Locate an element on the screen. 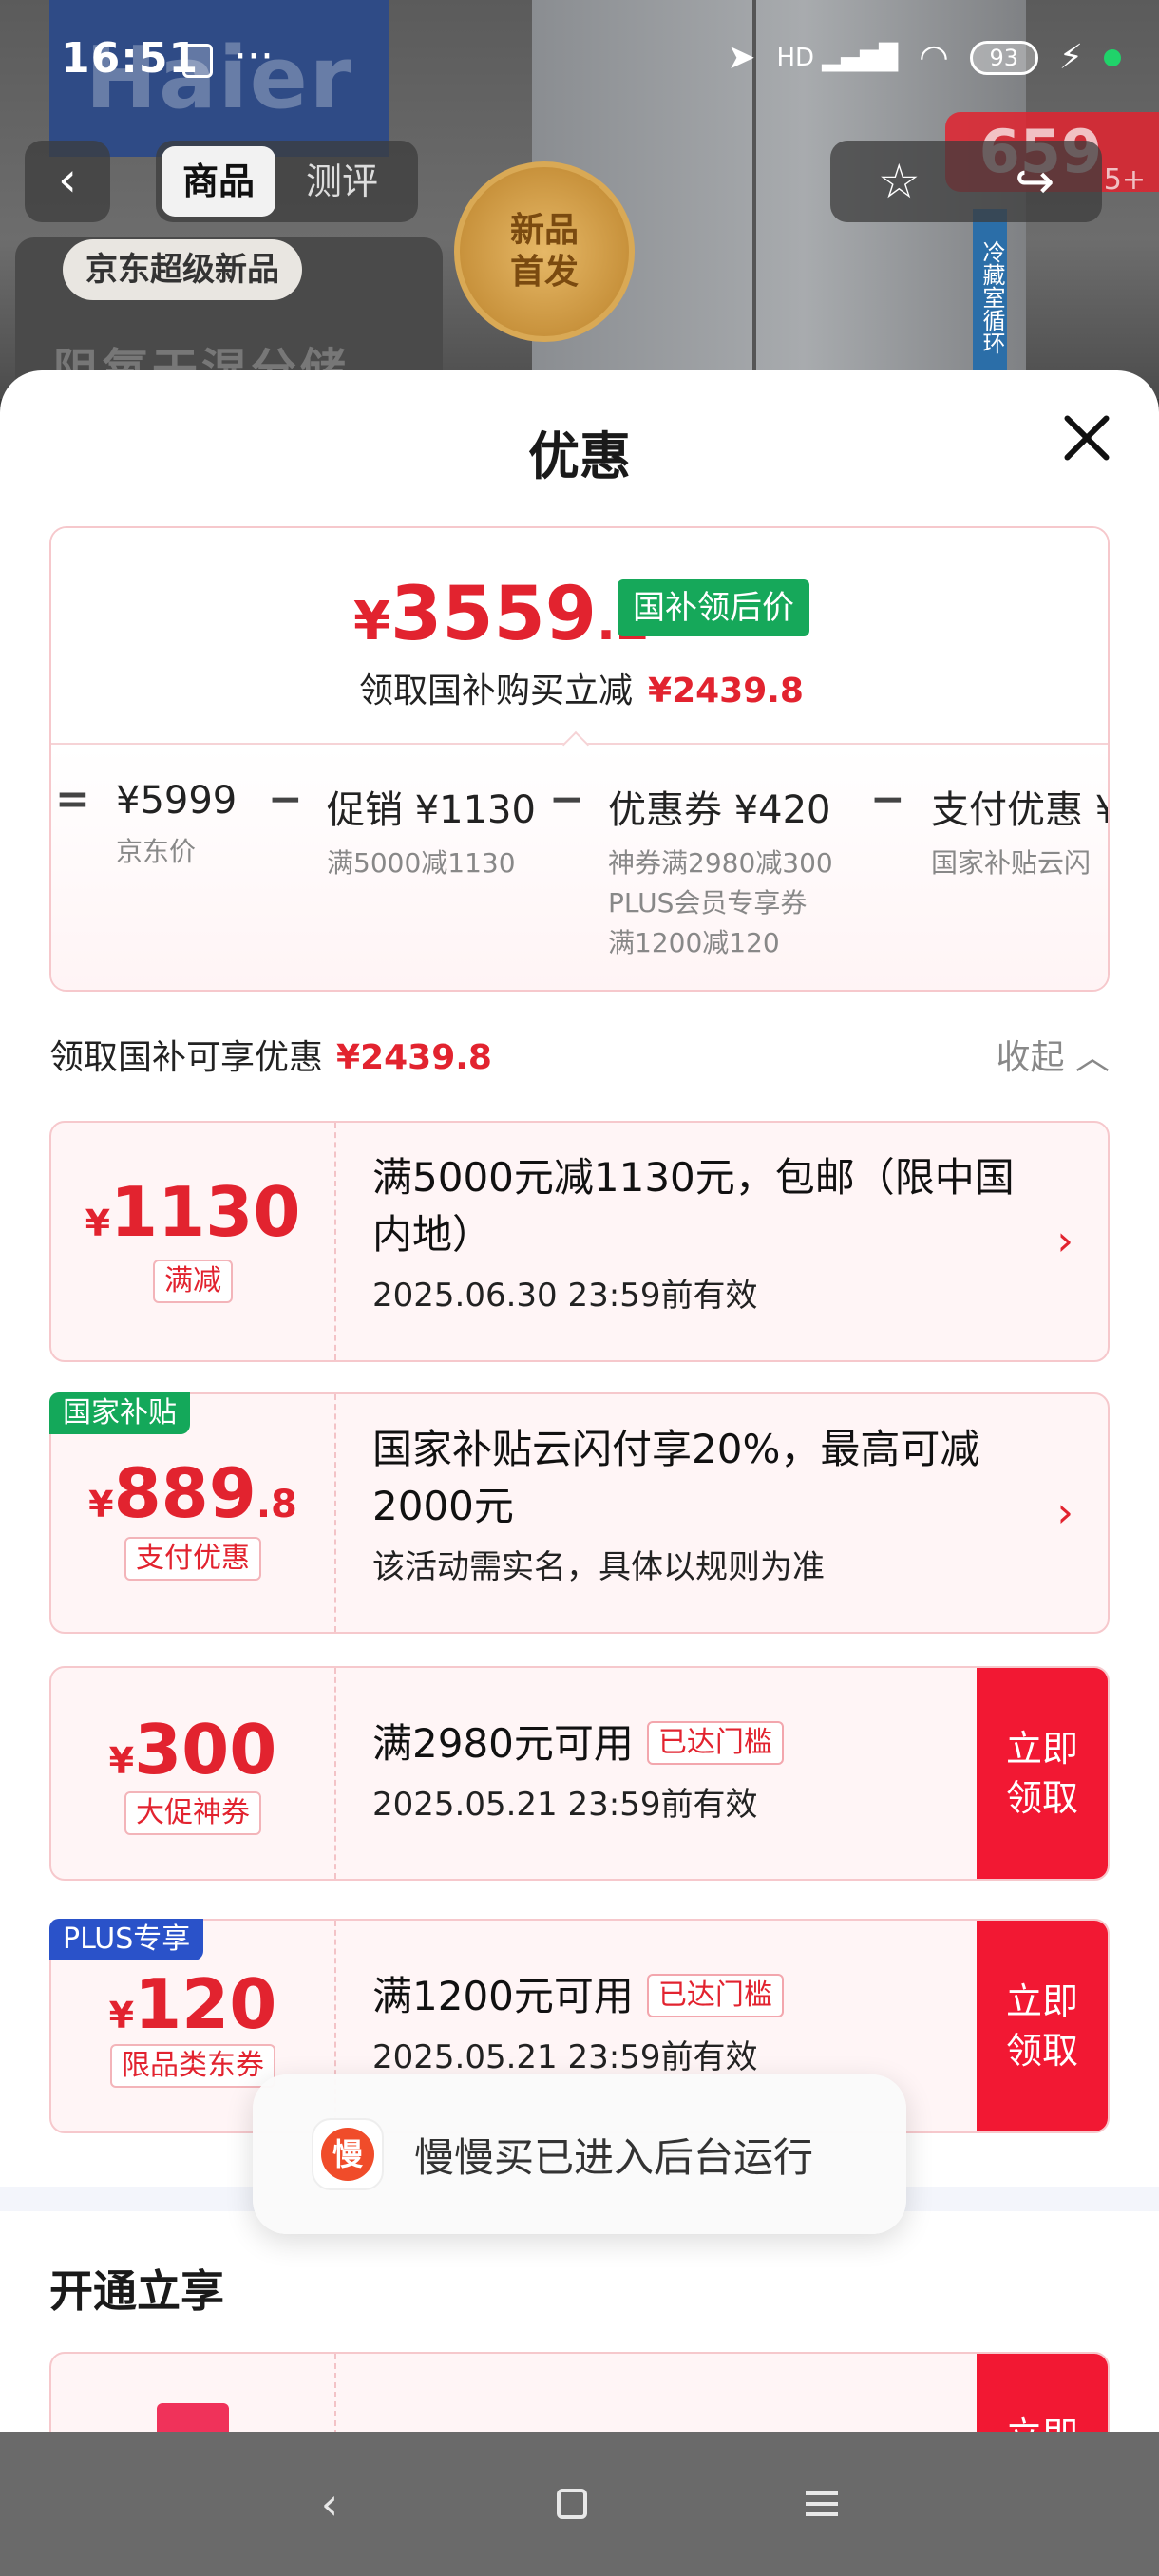  battery-icon: 93 is located at coordinates (1003, 57).